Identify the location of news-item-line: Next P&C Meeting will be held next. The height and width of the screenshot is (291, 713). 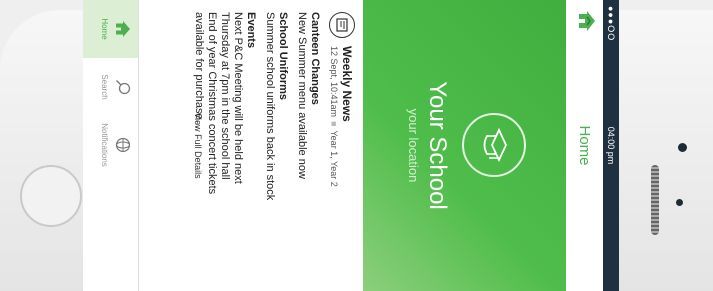
(238, 98).